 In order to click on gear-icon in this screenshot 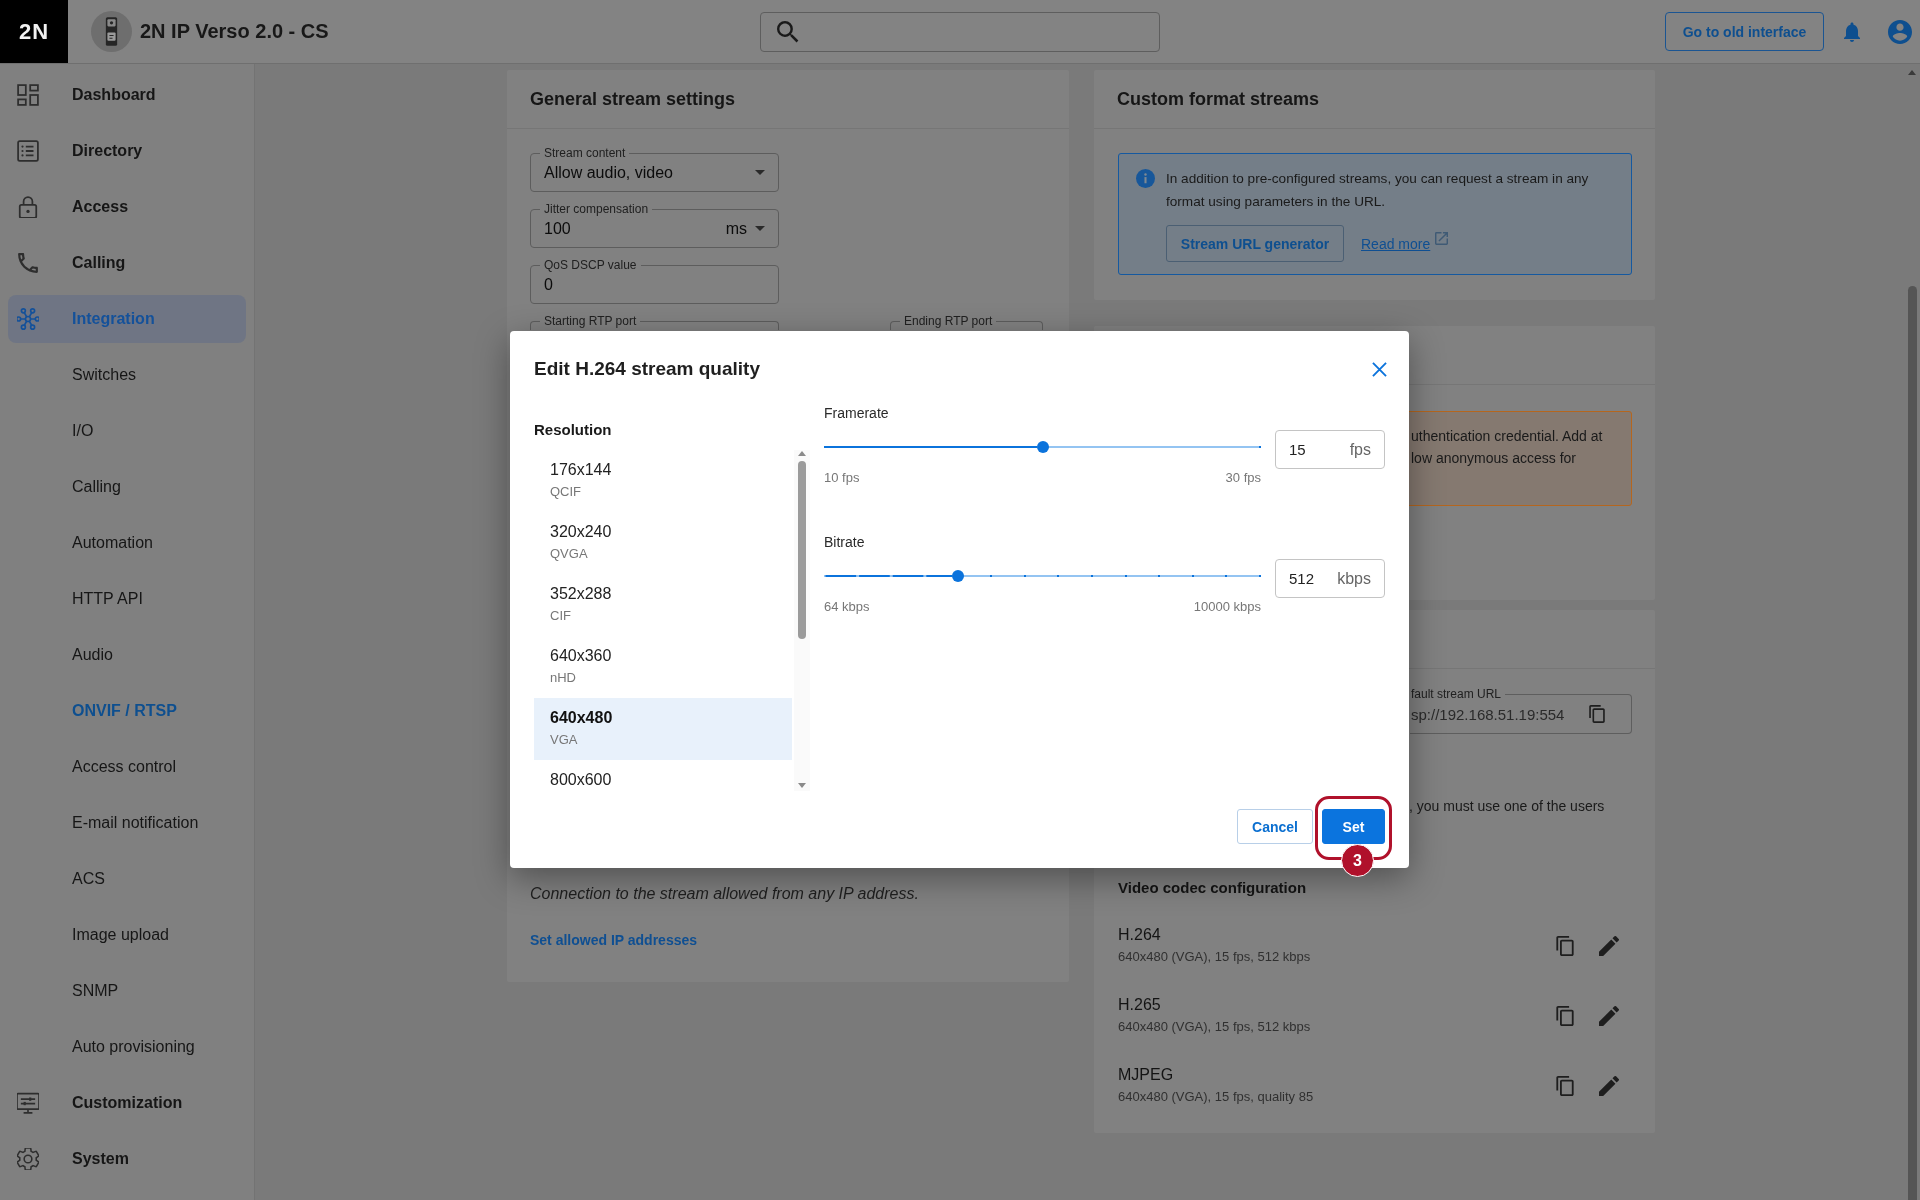, I will do `click(28, 1159)`.